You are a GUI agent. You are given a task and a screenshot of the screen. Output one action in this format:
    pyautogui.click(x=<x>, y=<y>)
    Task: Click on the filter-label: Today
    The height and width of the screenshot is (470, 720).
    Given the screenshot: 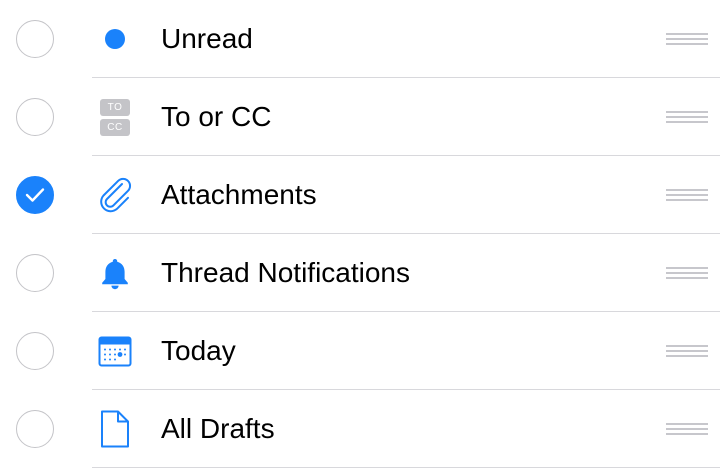 What is the action you would take?
    pyautogui.click(x=198, y=350)
    